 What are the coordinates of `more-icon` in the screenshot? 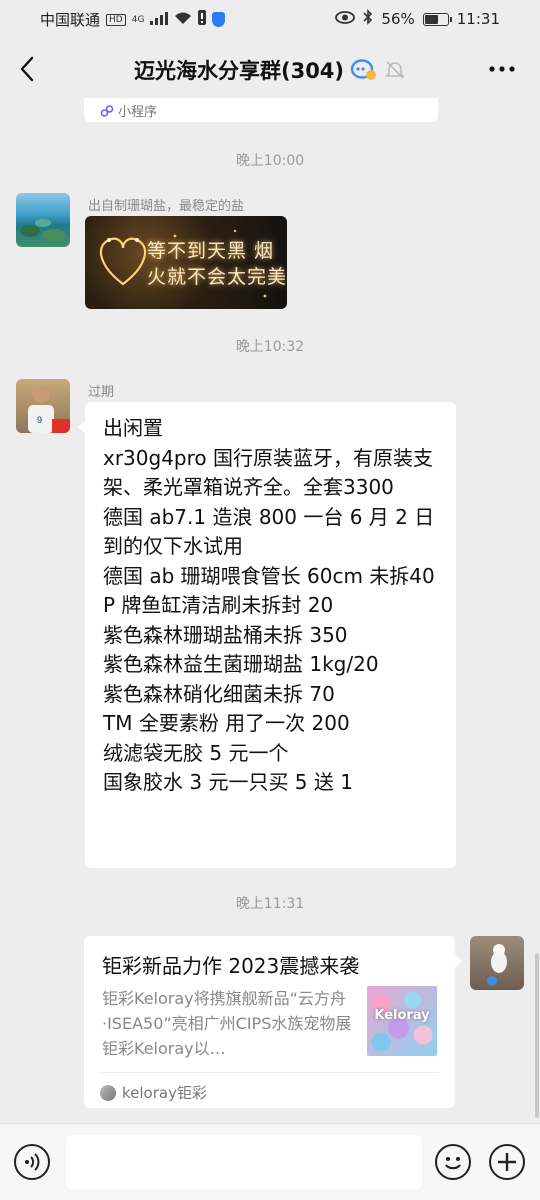 It's located at (502, 69).